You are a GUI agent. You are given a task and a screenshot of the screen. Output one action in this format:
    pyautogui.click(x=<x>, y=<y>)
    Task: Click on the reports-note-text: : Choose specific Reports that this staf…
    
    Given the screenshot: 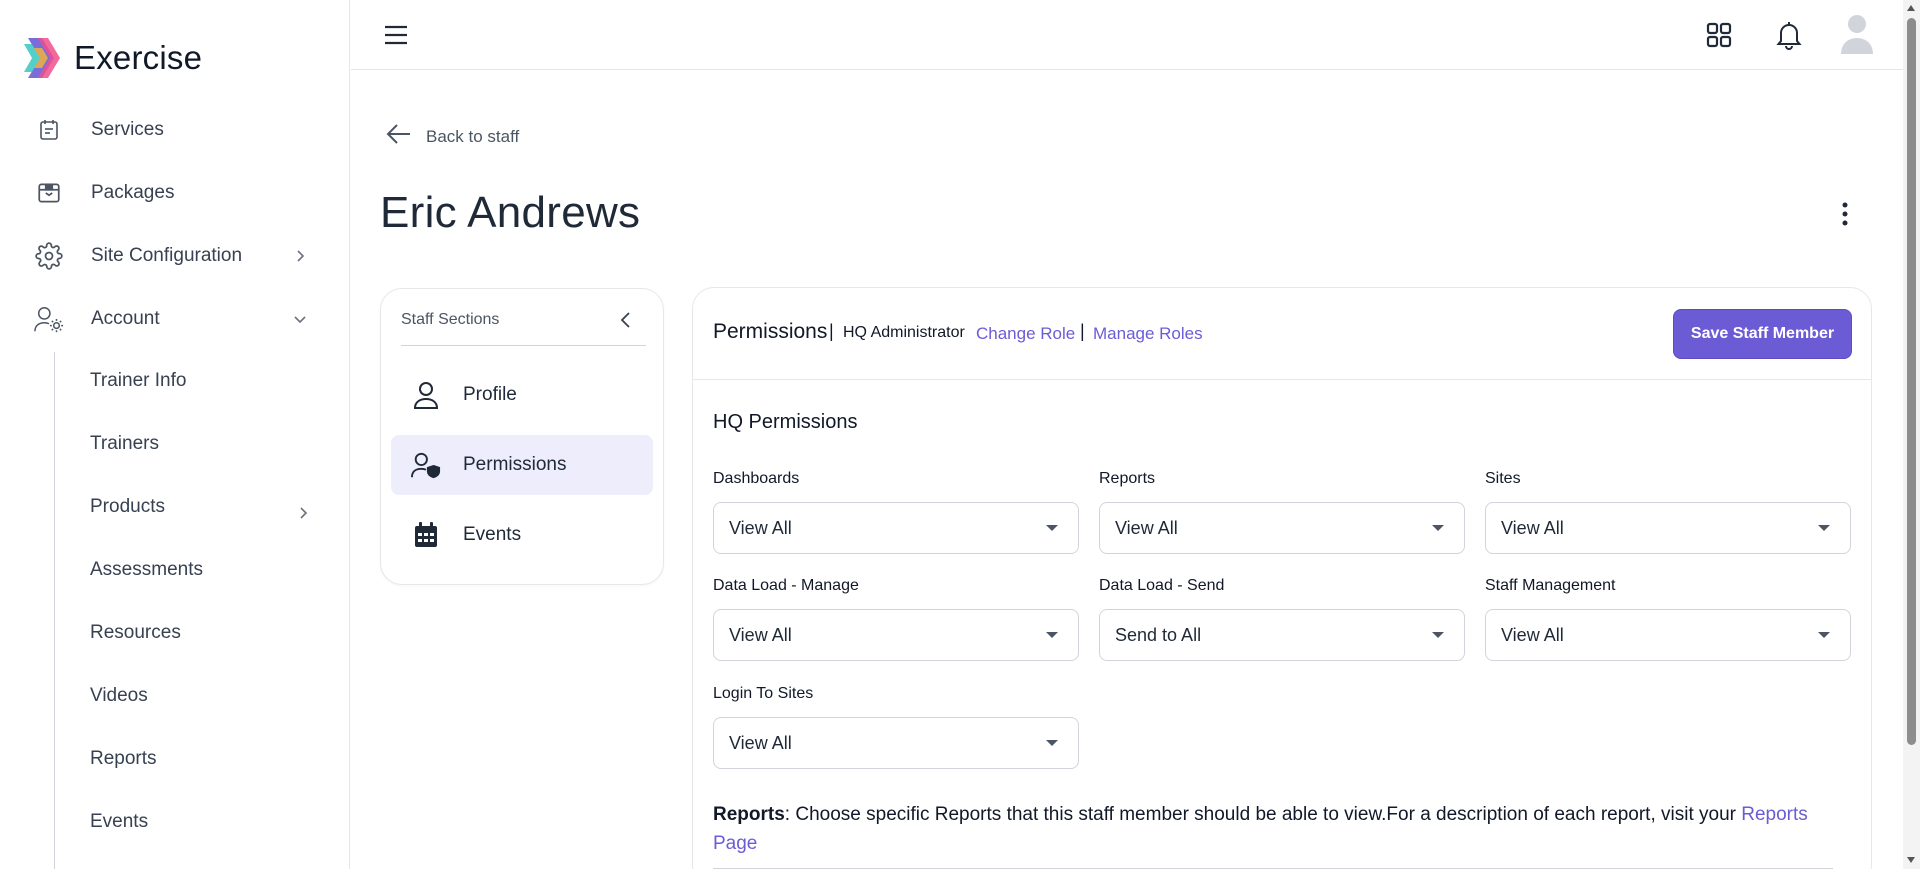 What is the action you would take?
    pyautogui.click(x=1263, y=814)
    